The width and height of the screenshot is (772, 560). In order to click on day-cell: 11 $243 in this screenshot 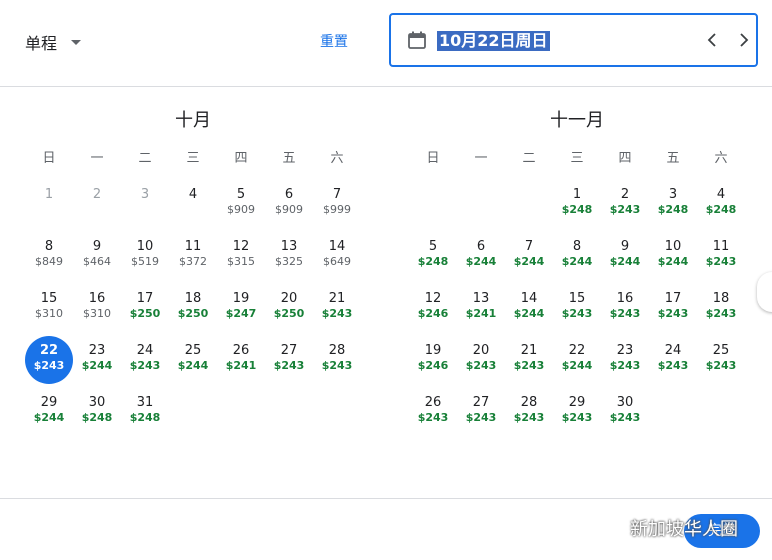, I will do `click(721, 261)`.